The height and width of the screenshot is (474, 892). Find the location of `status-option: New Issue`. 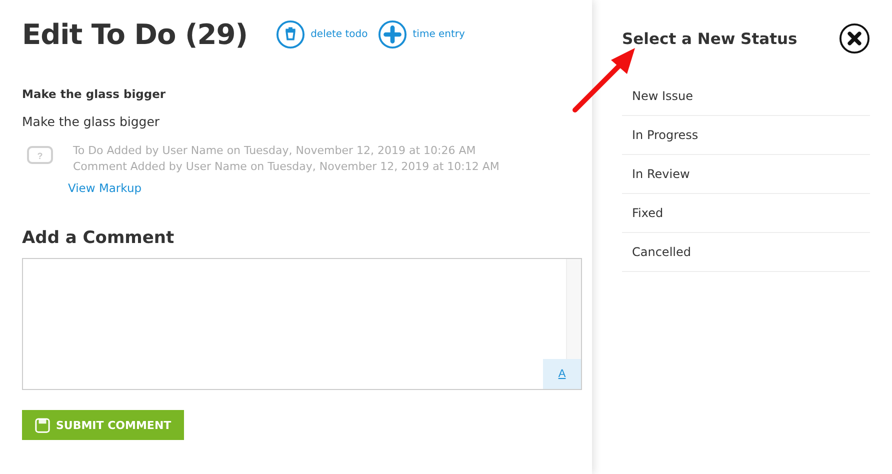

status-option: New Issue is located at coordinates (746, 96).